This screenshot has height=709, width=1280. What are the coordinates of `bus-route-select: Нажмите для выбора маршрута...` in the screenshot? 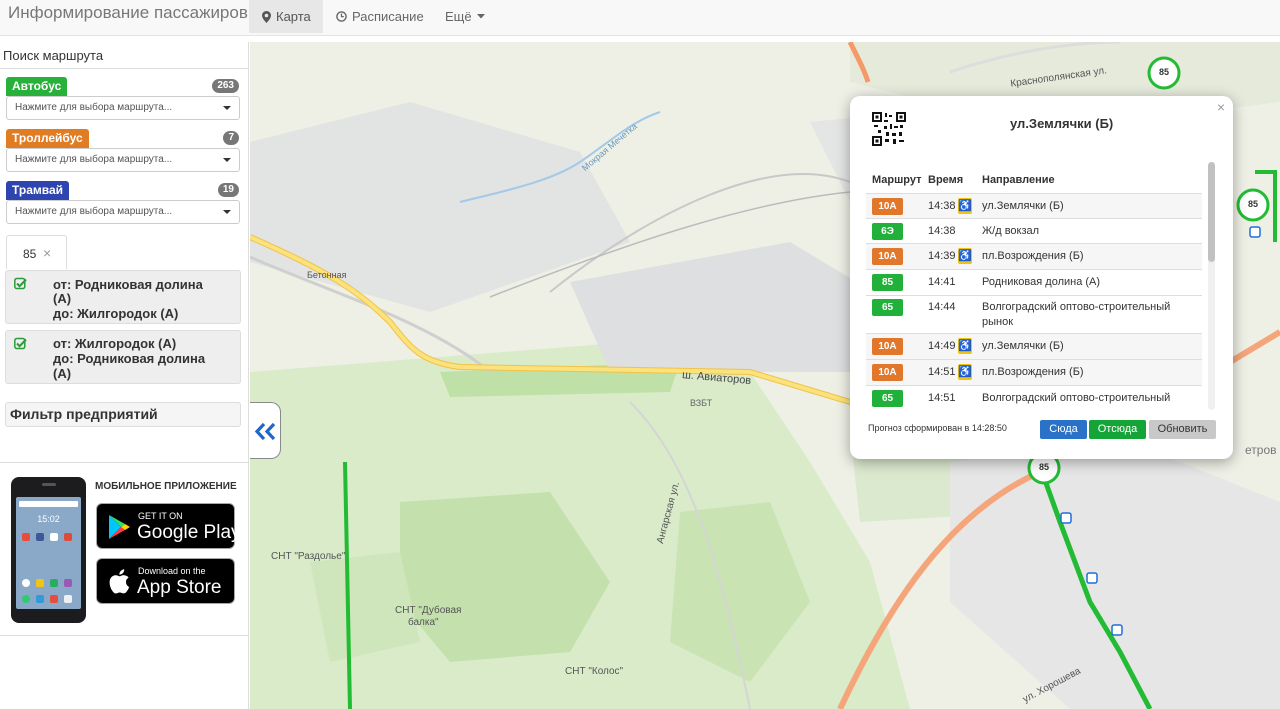 It's located at (123, 108).